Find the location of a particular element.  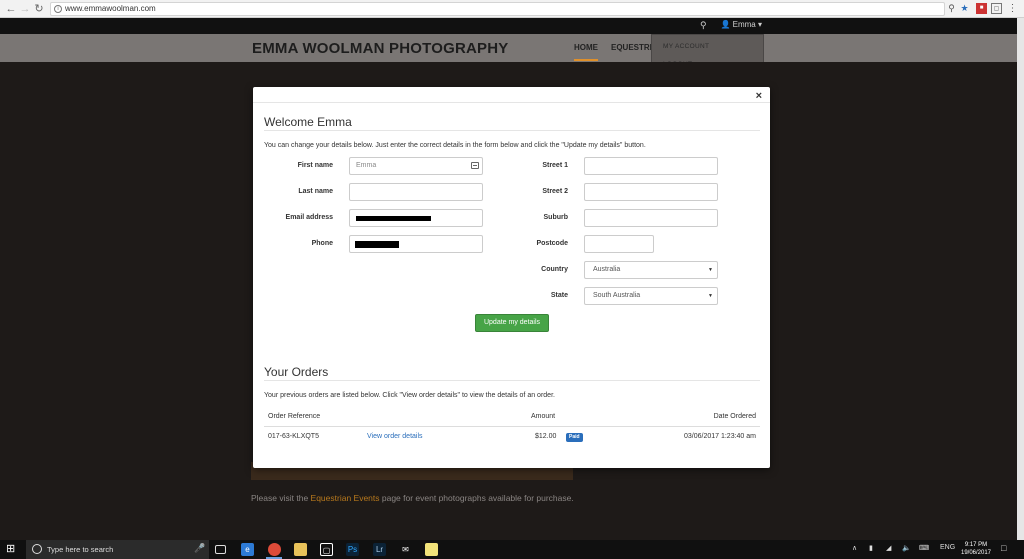

key-icon: ⚲ is located at coordinates (951, 8).